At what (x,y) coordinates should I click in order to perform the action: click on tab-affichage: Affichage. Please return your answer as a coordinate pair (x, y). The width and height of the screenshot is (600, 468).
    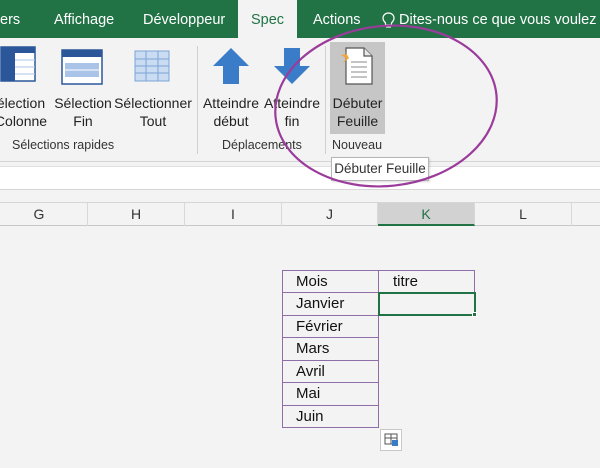
    Looking at the image, I should click on (89, 19).